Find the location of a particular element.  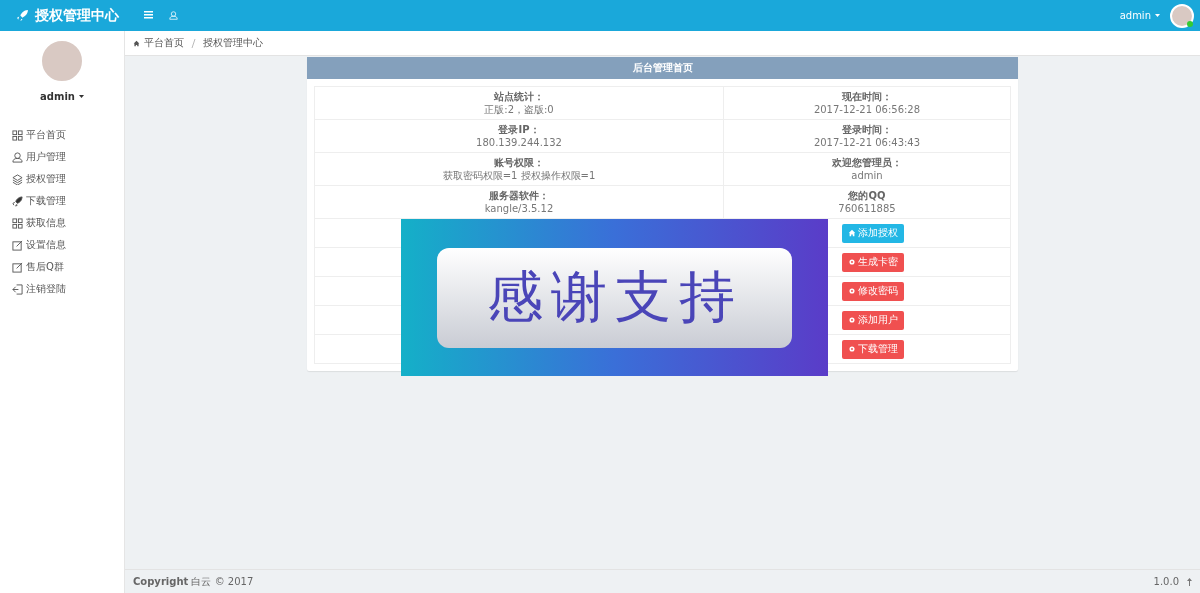

info-label: 登录IP： is located at coordinates (519, 129).